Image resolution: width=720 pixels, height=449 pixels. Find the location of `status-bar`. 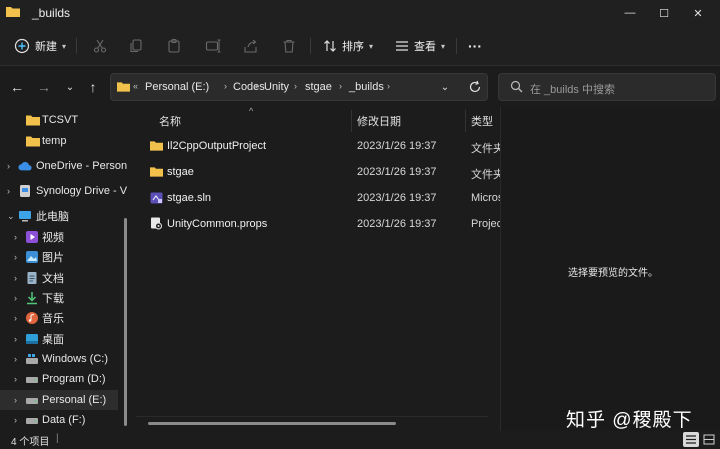

status-bar is located at coordinates (360, 440).